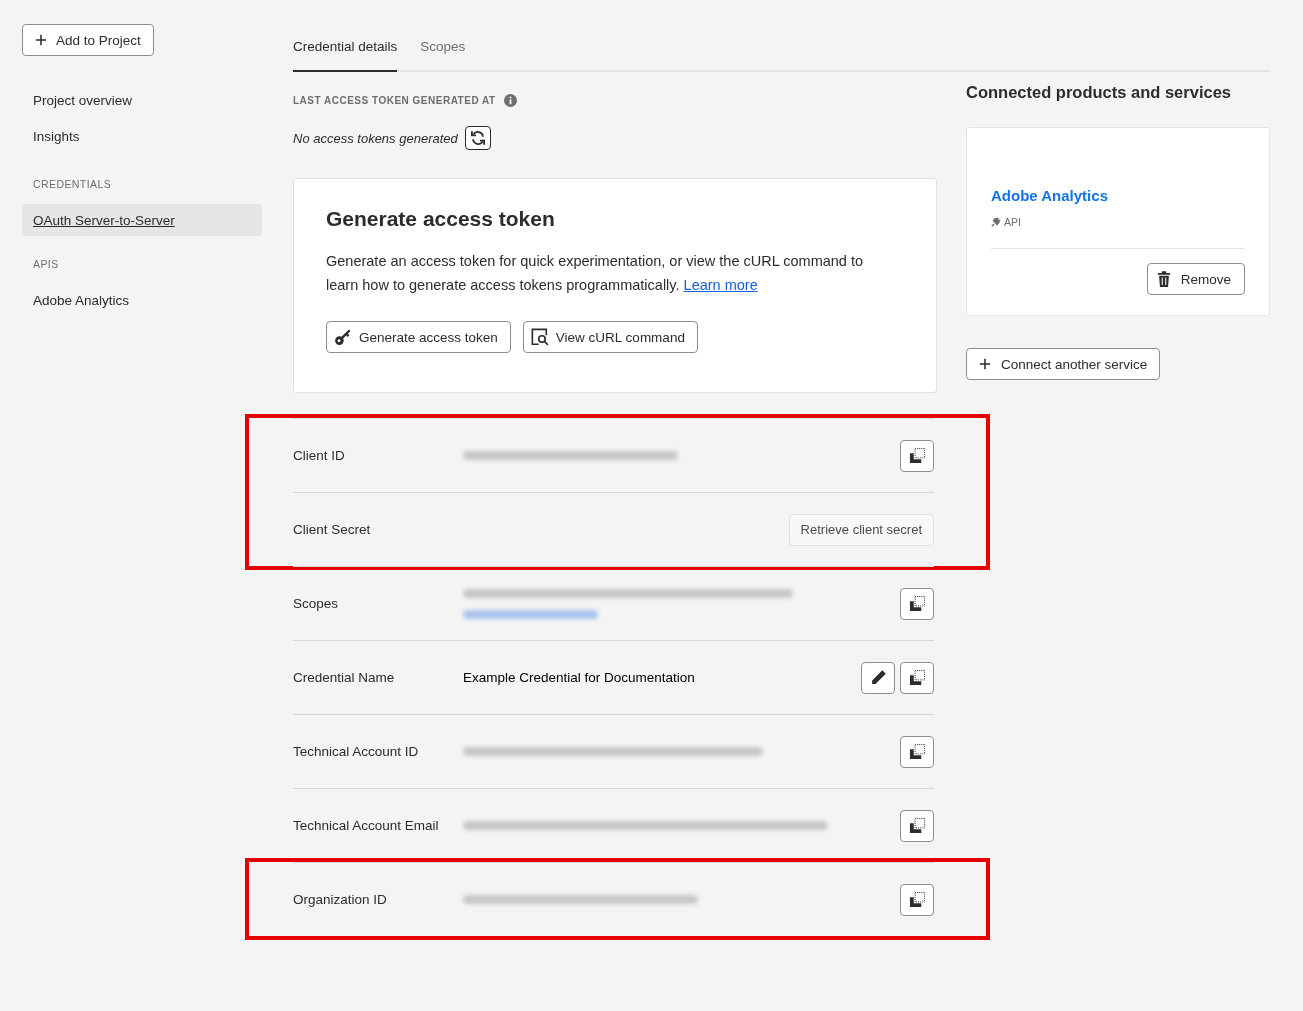  What do you see at coordinates (418, 337) in the screenshot?
I see `action-button: Generate access token` at bounding box center [418, 337].